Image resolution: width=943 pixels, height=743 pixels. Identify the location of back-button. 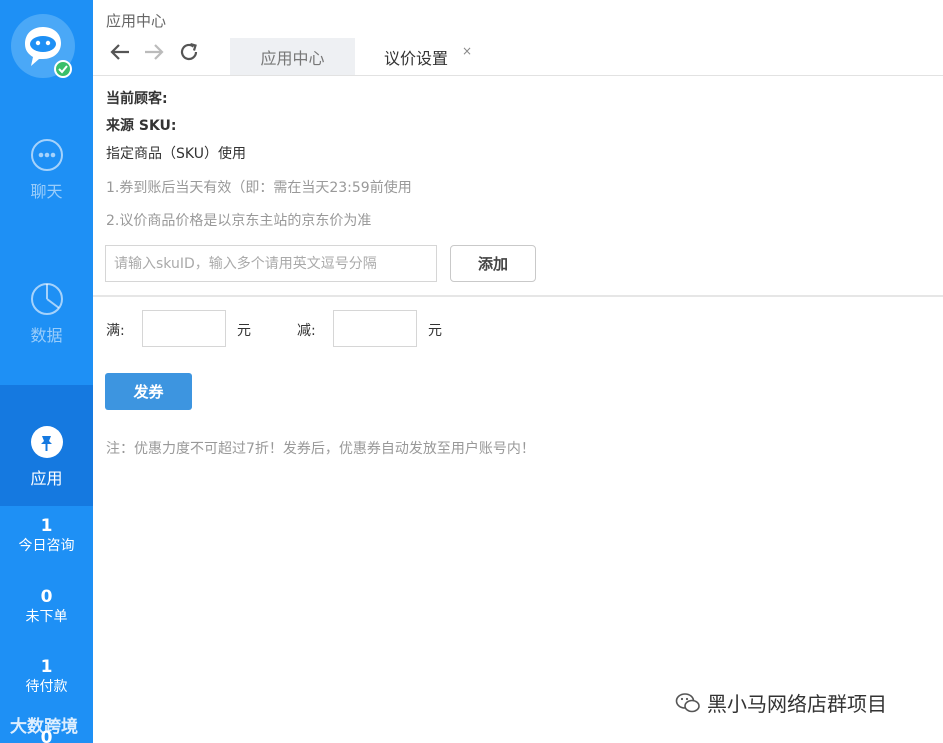
(120, 52).